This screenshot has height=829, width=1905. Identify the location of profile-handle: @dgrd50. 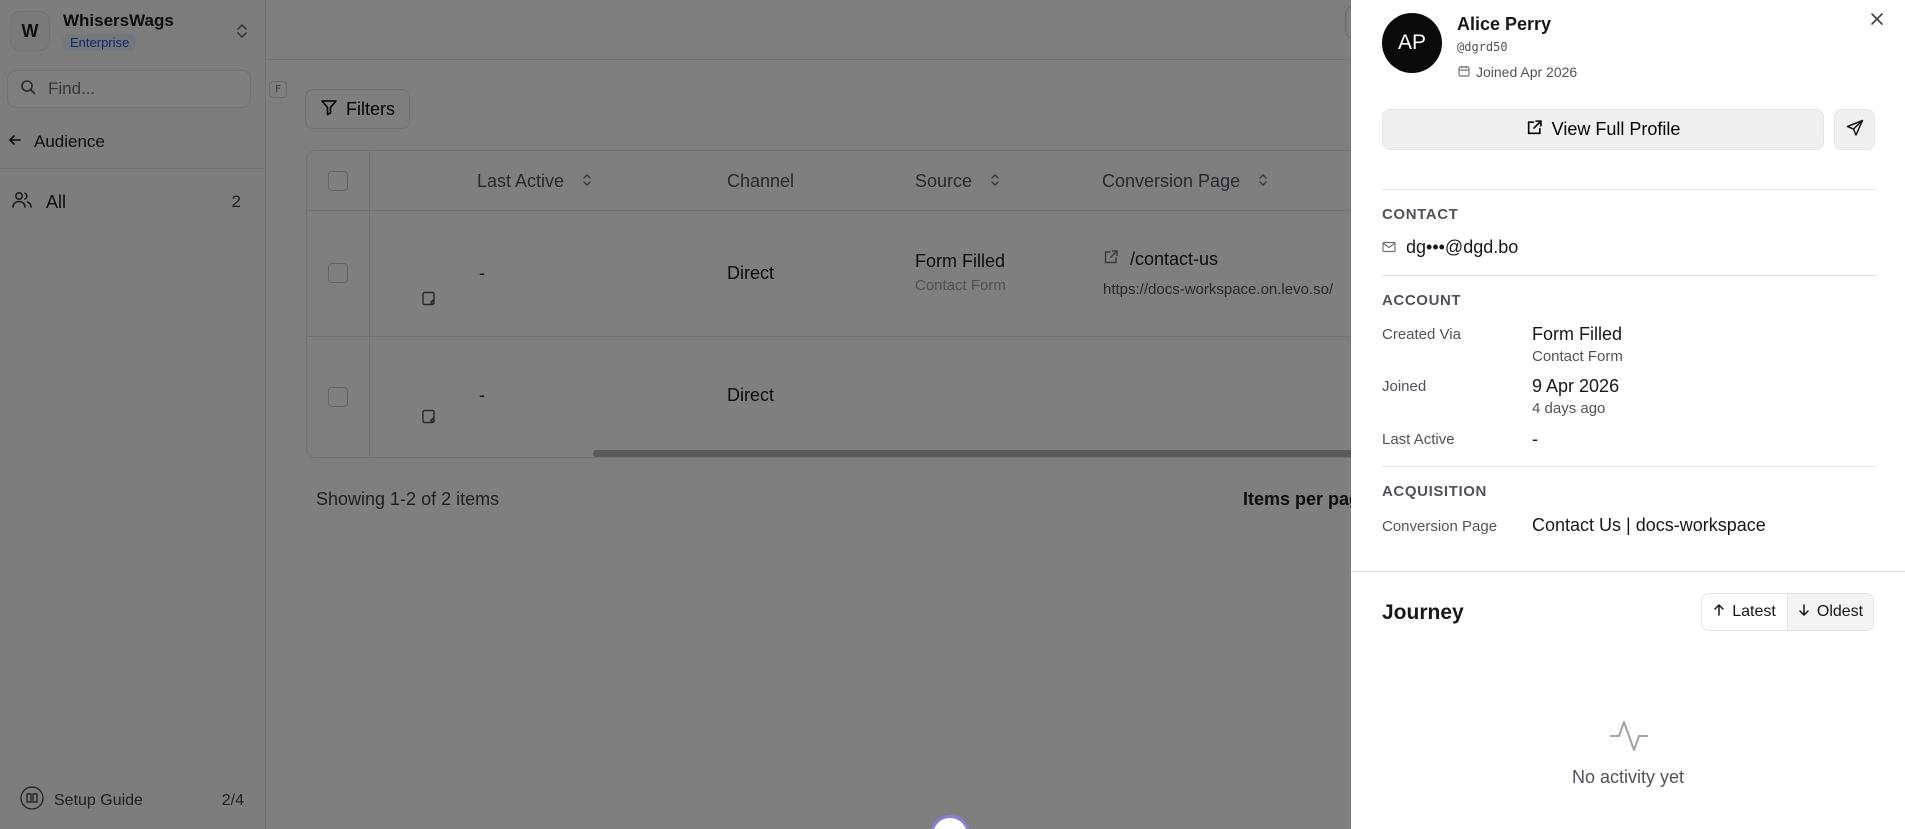
(1482, 47).